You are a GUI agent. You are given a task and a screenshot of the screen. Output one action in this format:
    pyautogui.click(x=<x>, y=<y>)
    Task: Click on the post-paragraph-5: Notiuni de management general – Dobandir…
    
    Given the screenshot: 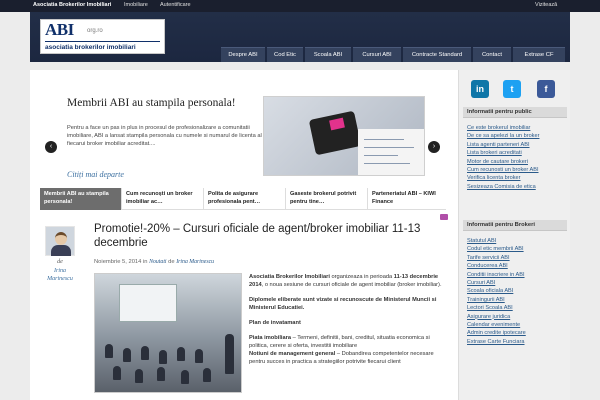 What is the action you would take?
    pyautogui.click(x=341, y=358)
    